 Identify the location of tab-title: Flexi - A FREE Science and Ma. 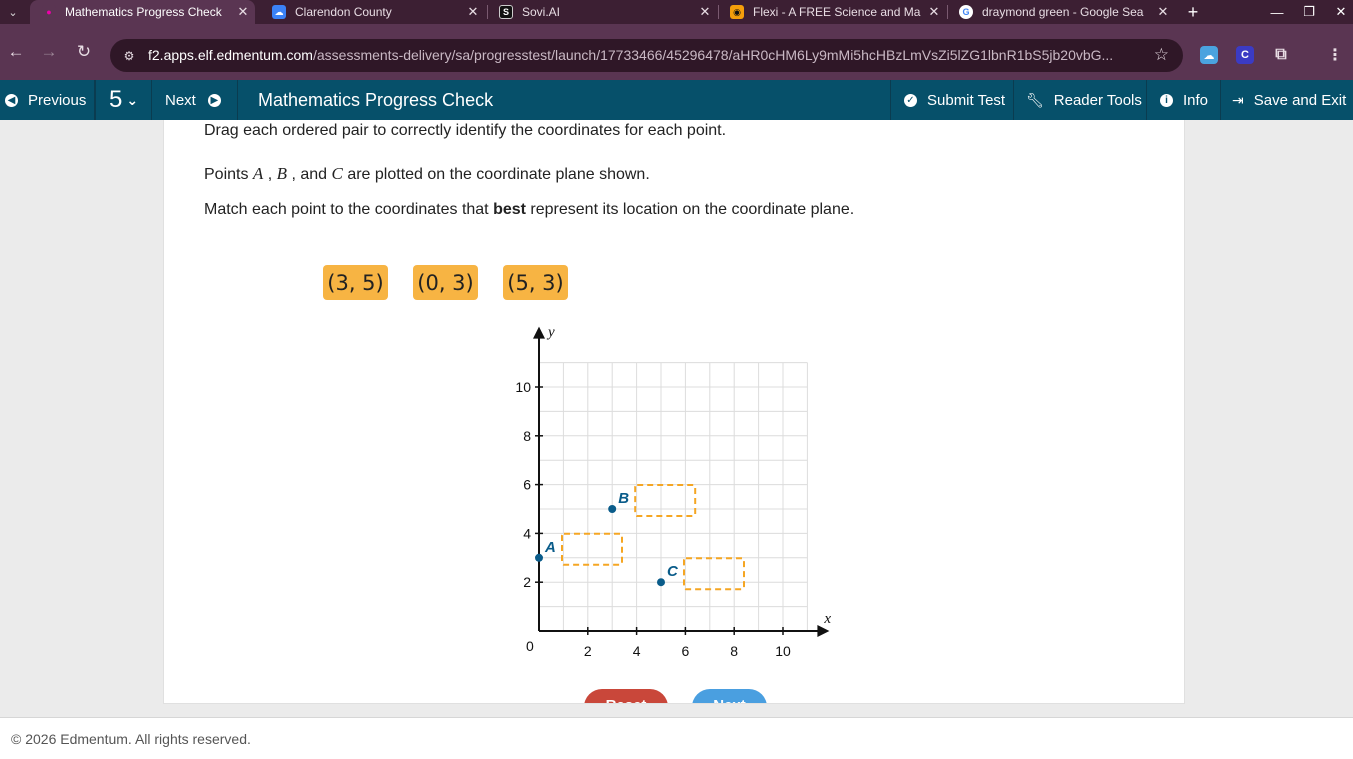
(837, 12).